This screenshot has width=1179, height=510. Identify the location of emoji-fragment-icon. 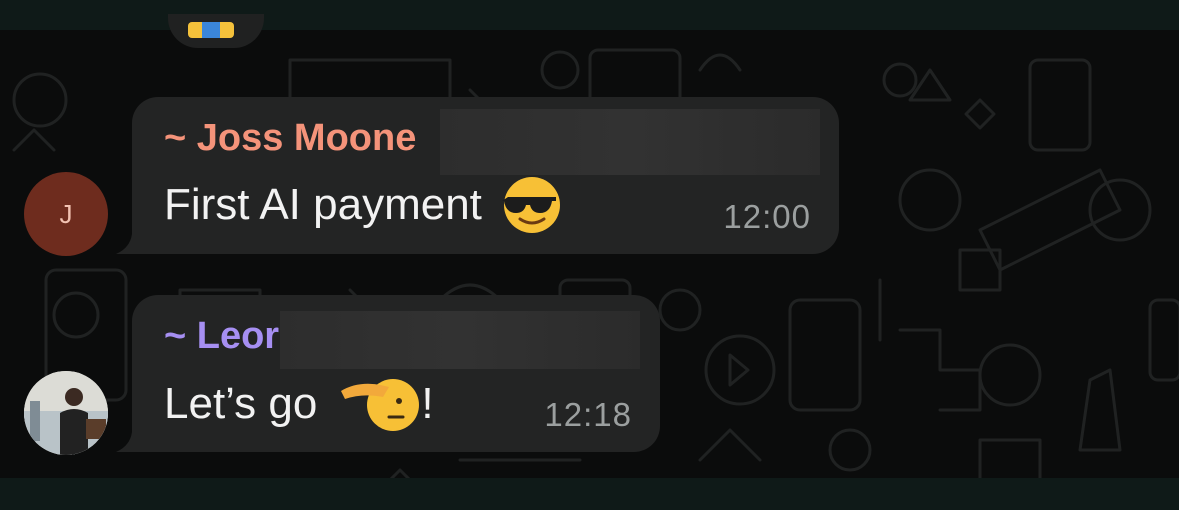
(211, 30).